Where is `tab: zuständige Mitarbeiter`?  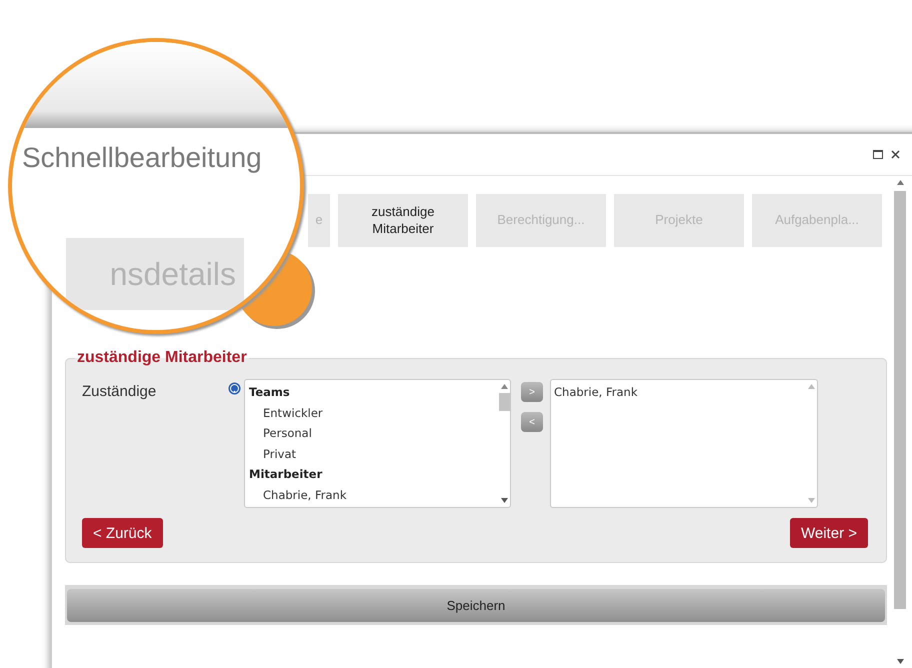
tab: zuständige Mitarbeiter is located at coordinates (403, 220).